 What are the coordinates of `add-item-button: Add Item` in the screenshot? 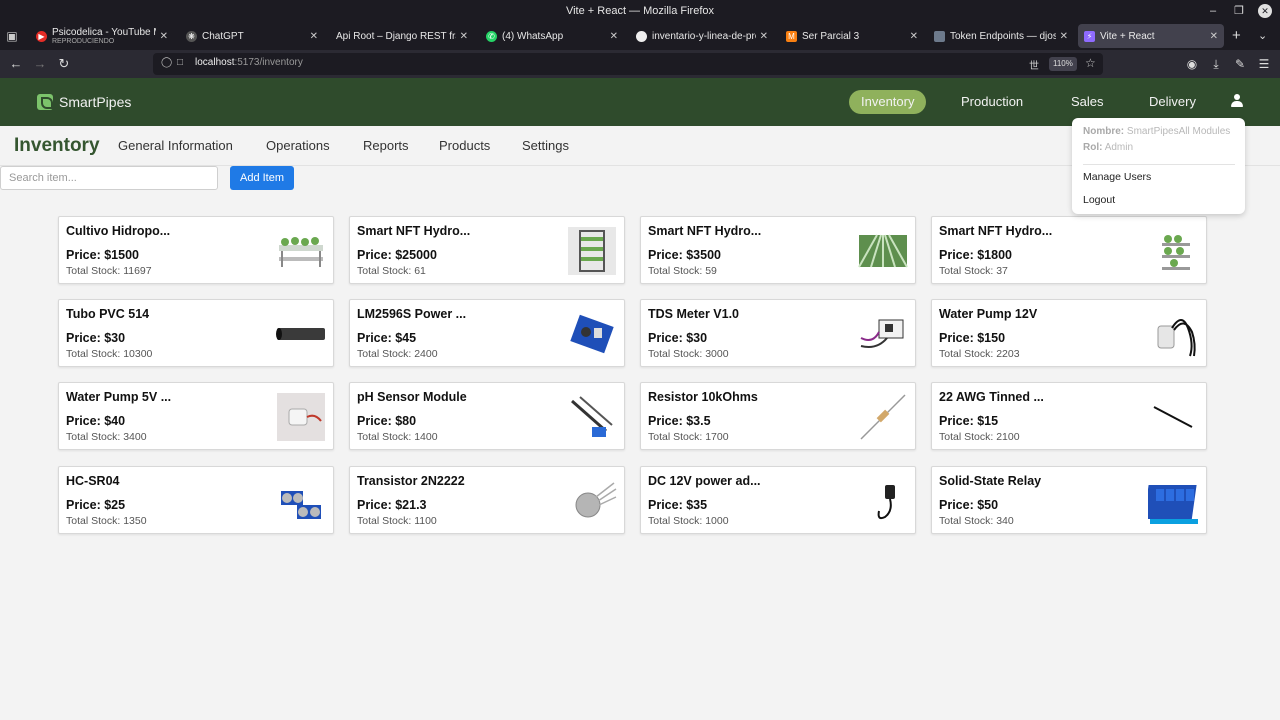 It's located at (262, 178).